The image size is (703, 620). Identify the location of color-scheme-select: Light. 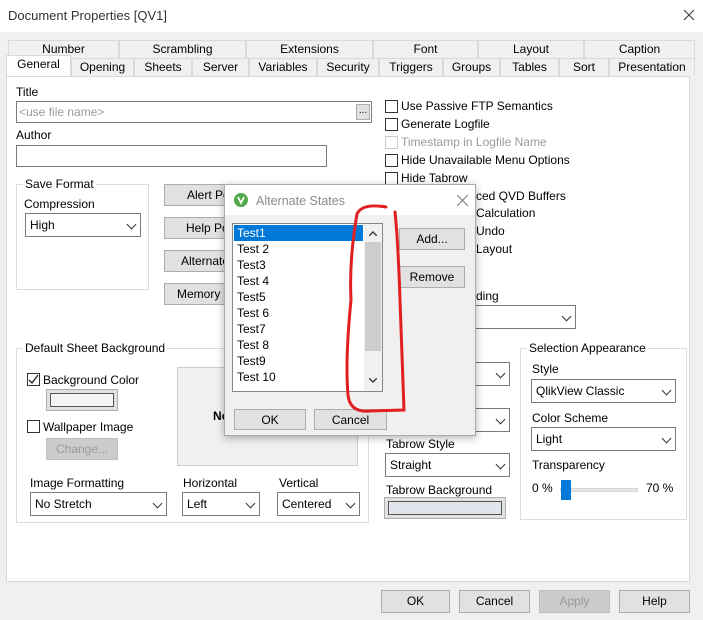
(603, 439).